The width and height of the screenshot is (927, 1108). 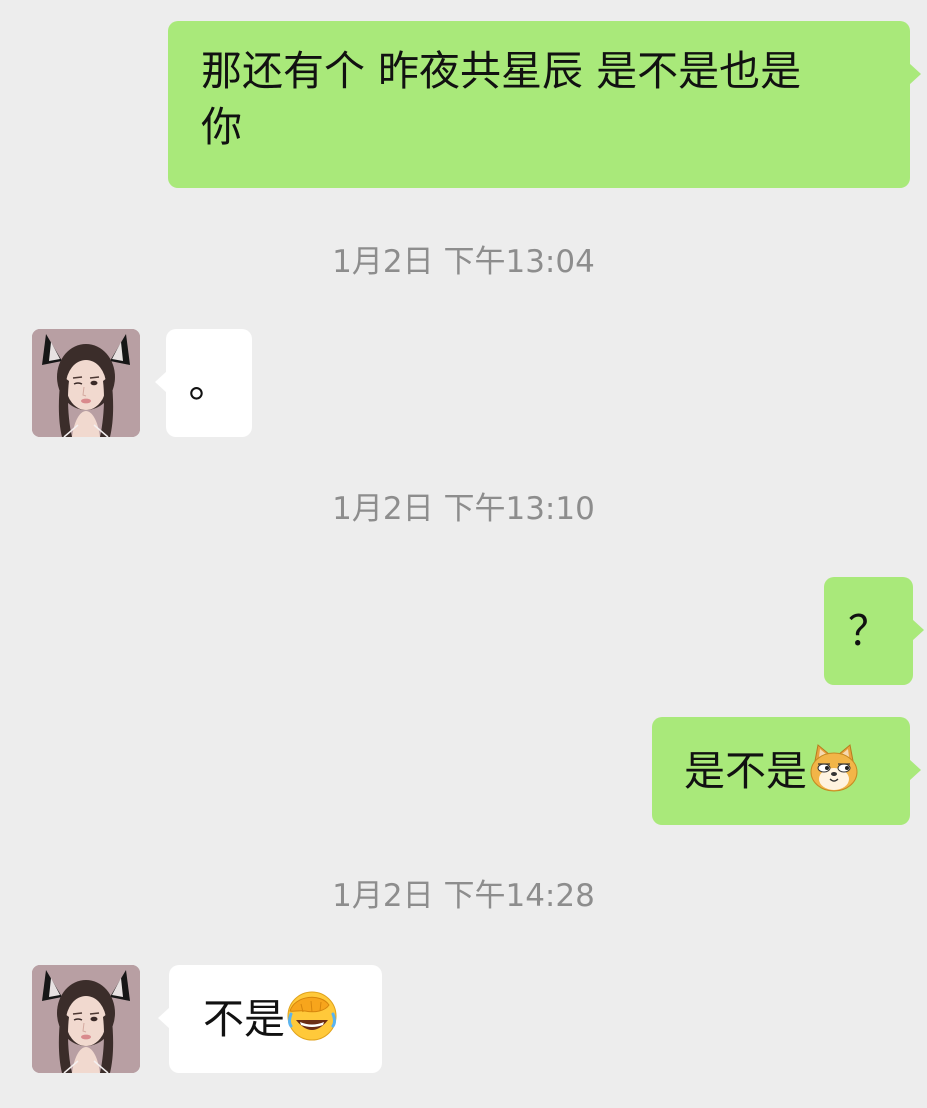 I want to click on sent-message-bubble: ？, so click(x=874, y=631).